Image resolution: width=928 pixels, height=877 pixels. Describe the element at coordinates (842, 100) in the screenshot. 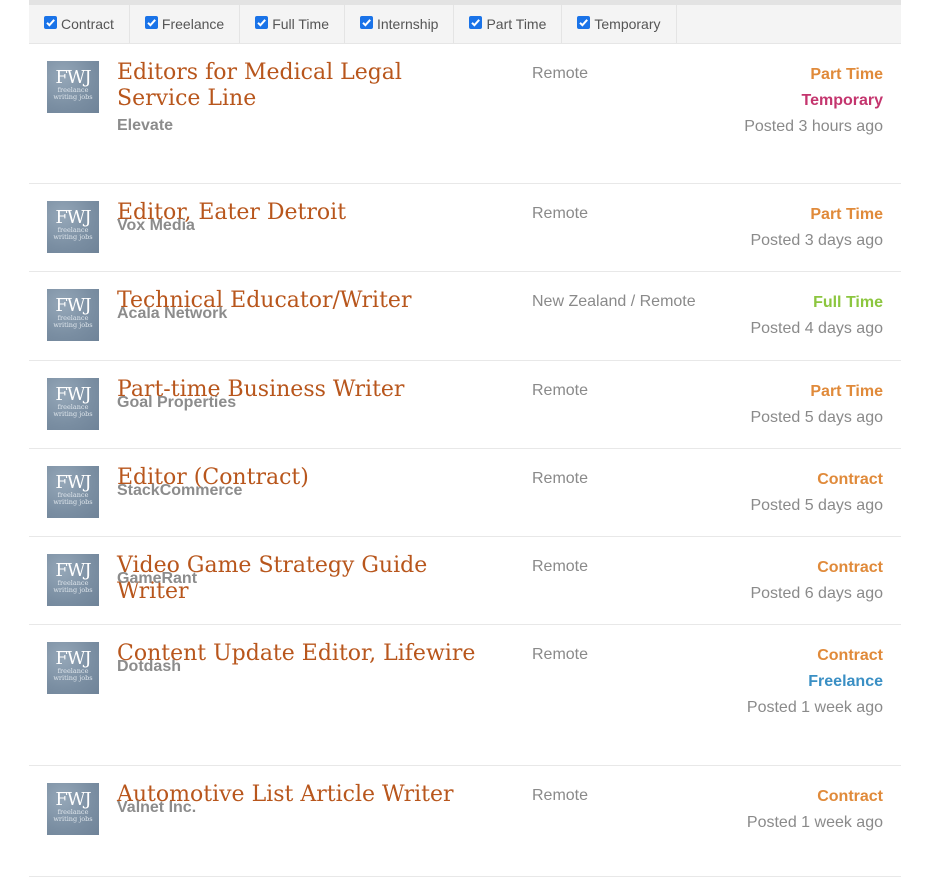

I see `job-type-badge: Temporary` at that location.